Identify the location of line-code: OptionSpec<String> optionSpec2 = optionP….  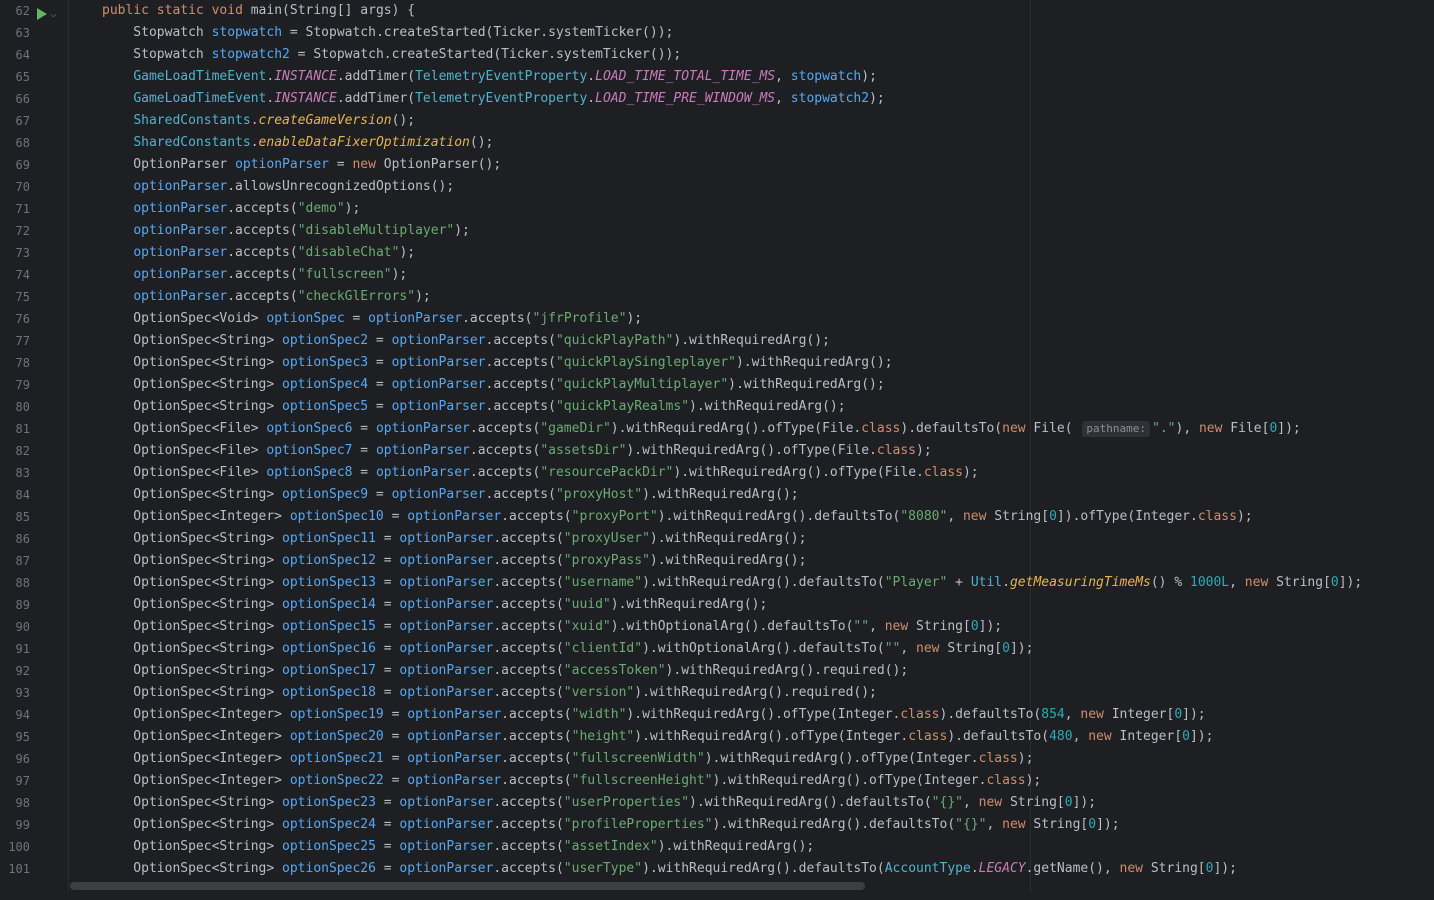
(466, 341).